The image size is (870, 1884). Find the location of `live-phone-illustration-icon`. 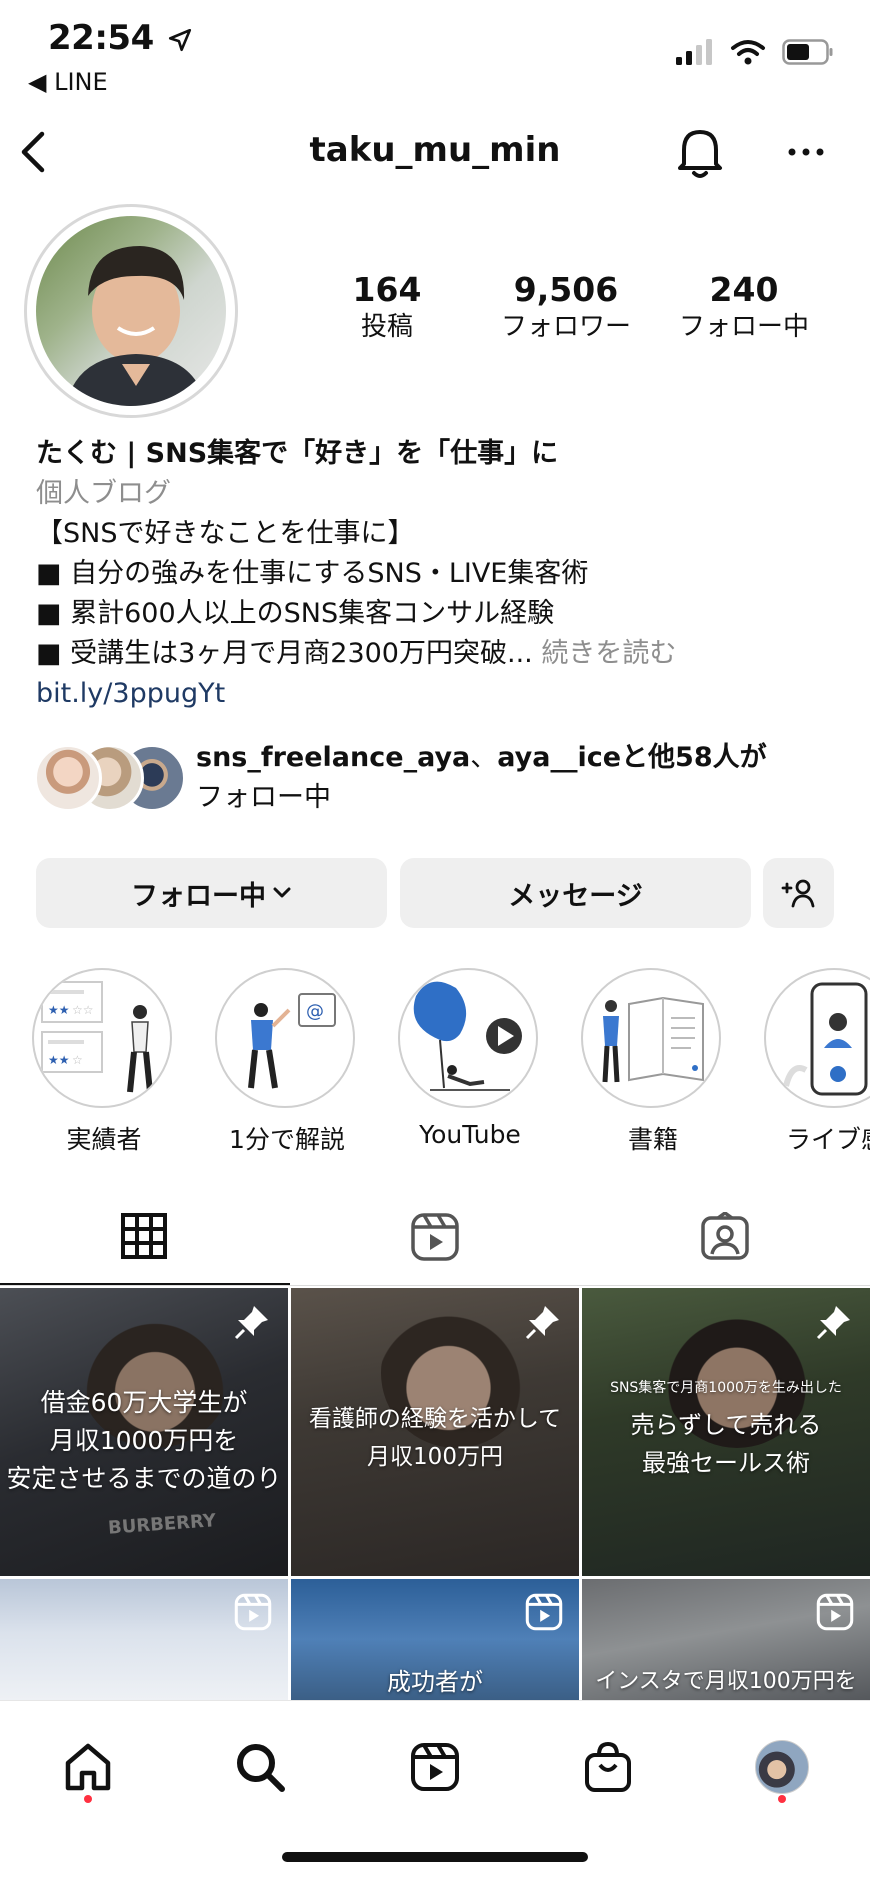

live-phone-illustration-icon is located at coordinates (825, 1039).